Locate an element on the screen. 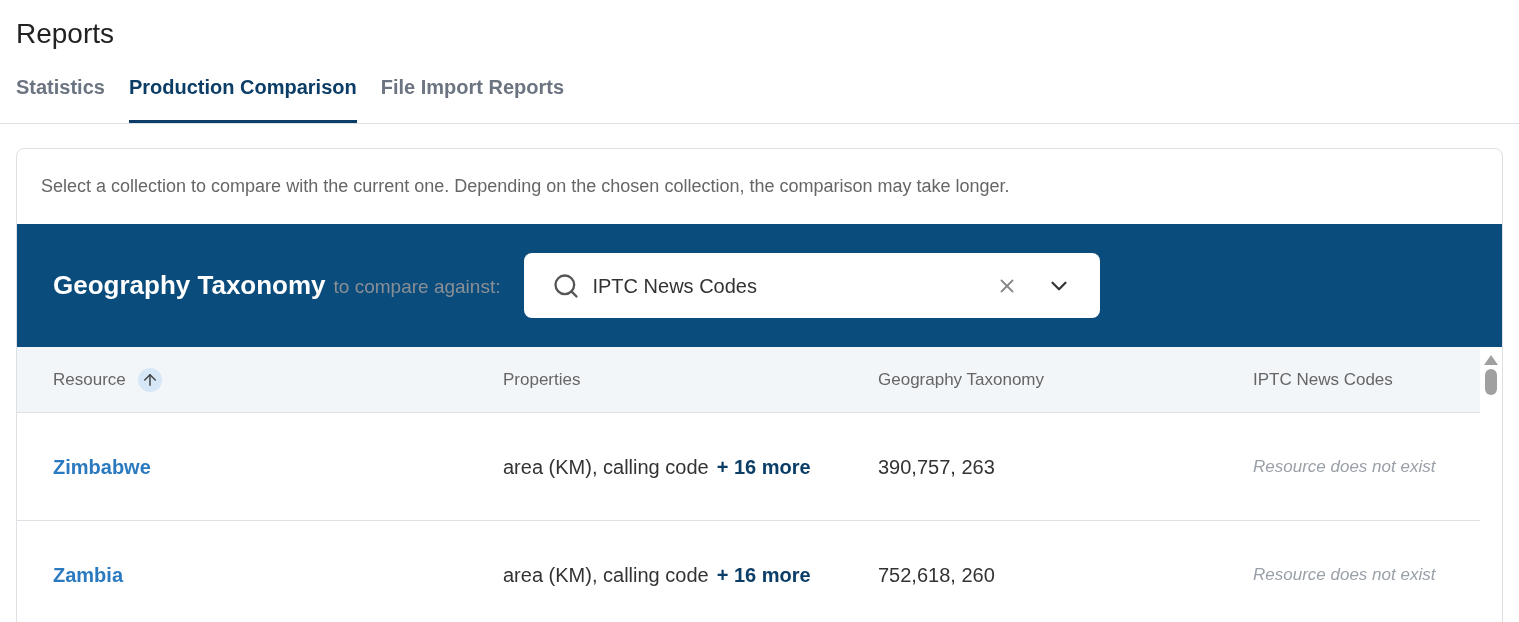 The image size is (1519, 622). column-header: Properties is located at coordinates (542, 379).